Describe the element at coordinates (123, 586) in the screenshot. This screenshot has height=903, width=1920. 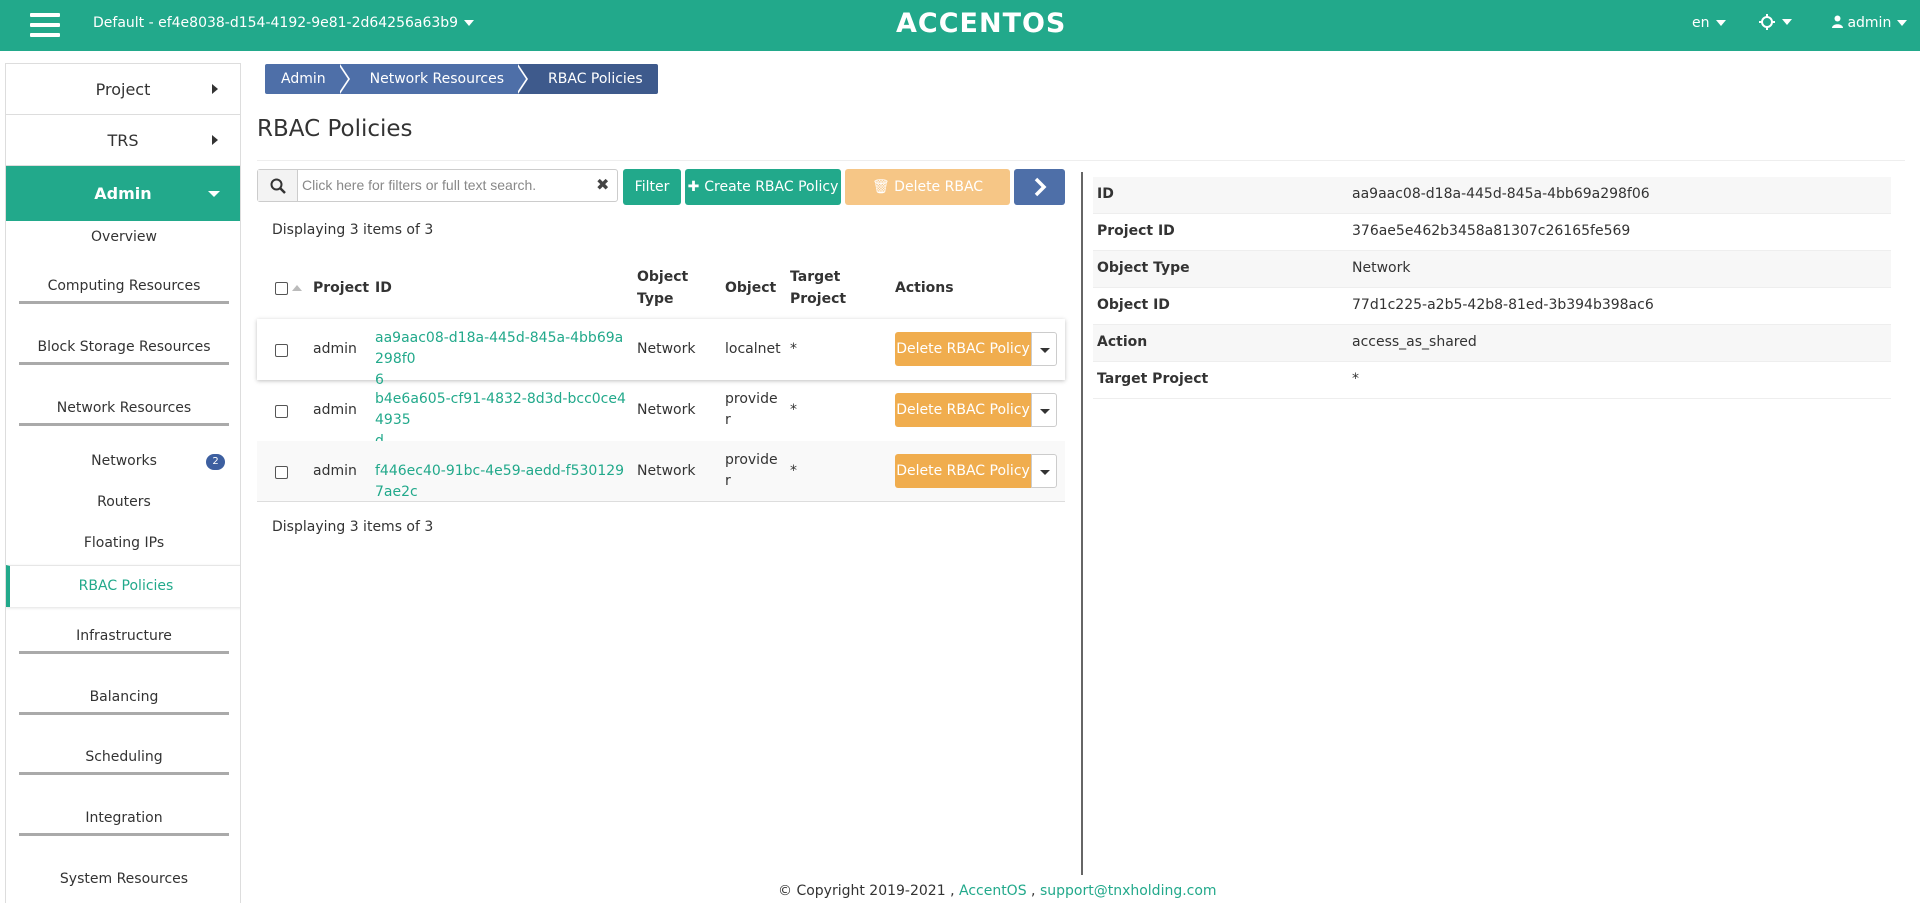
I see `sidebar-item-rbac-policies: RBAC Policies` at that location.